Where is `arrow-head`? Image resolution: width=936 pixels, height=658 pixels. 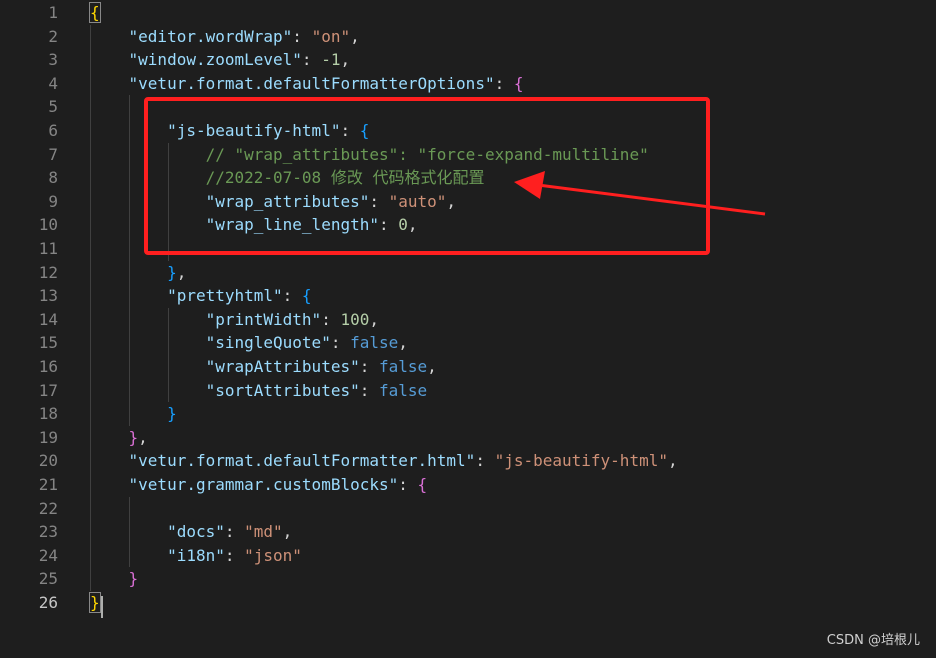
arrow-head is located at coordinates (529, 185).